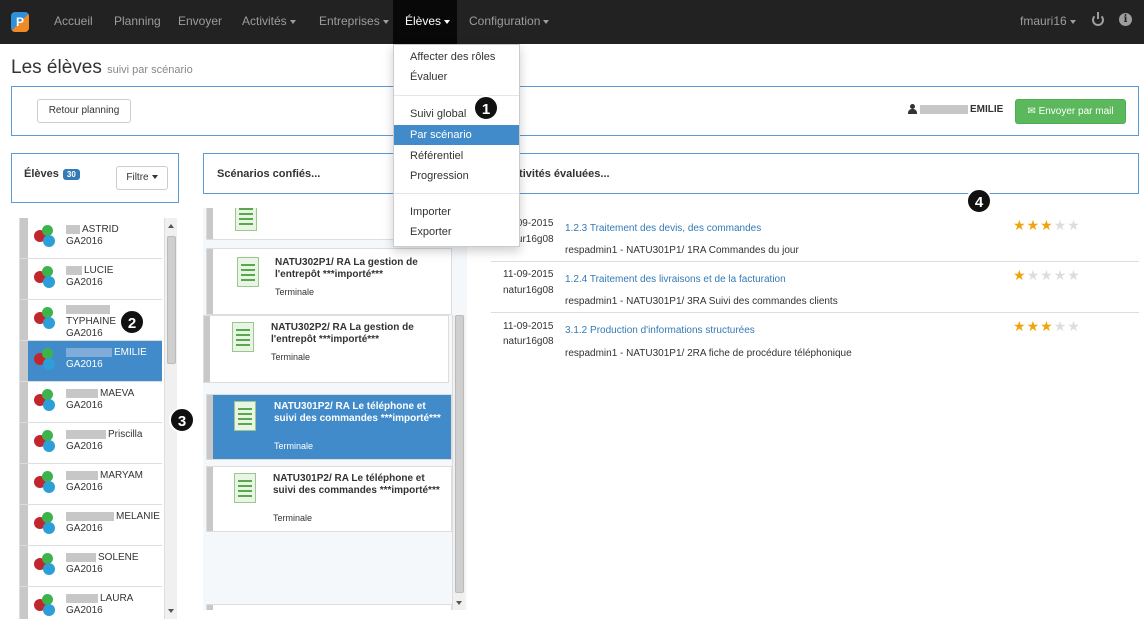  I want to click on scroll-up-icon, so click(171, 226).